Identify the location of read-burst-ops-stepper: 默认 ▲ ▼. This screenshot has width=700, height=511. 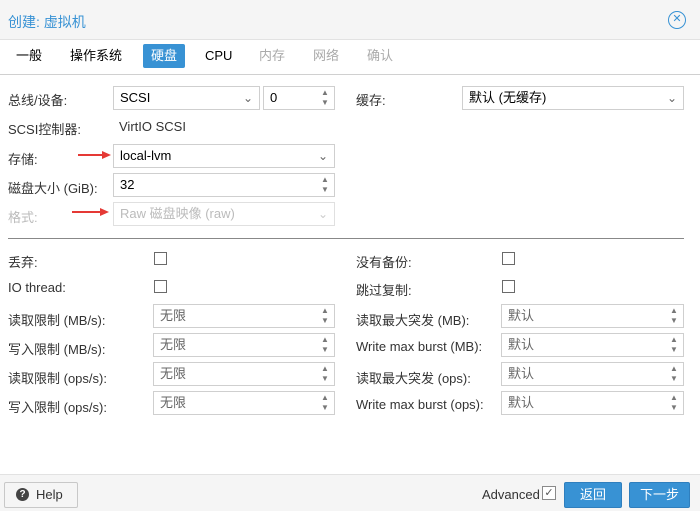
(592, 374).